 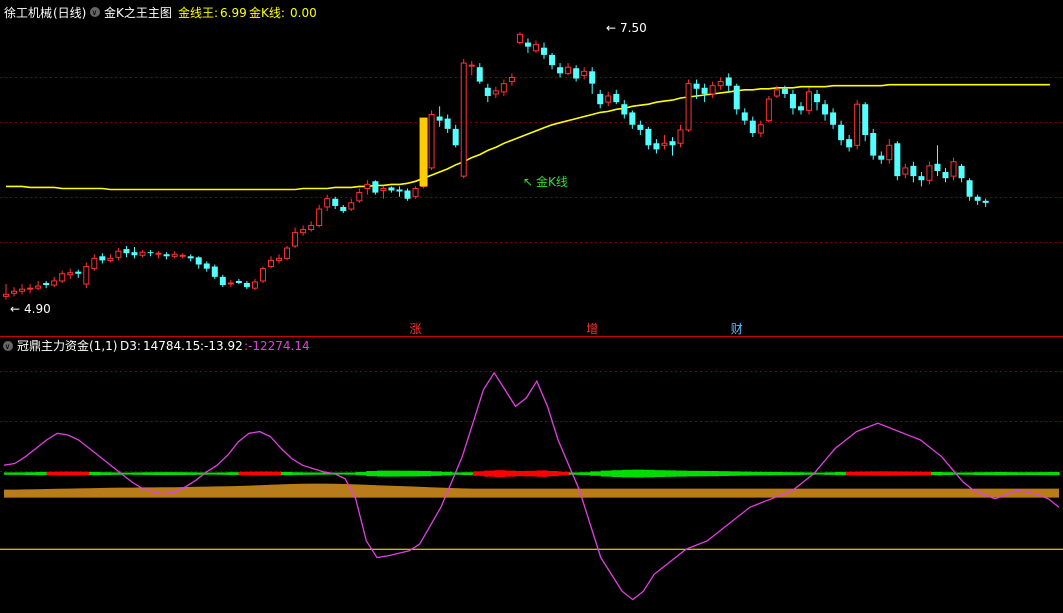 What do you see at coordinates (416, 328) in the screenshot?
I see `event-marker: 涨` at bounding box center [416, 328].